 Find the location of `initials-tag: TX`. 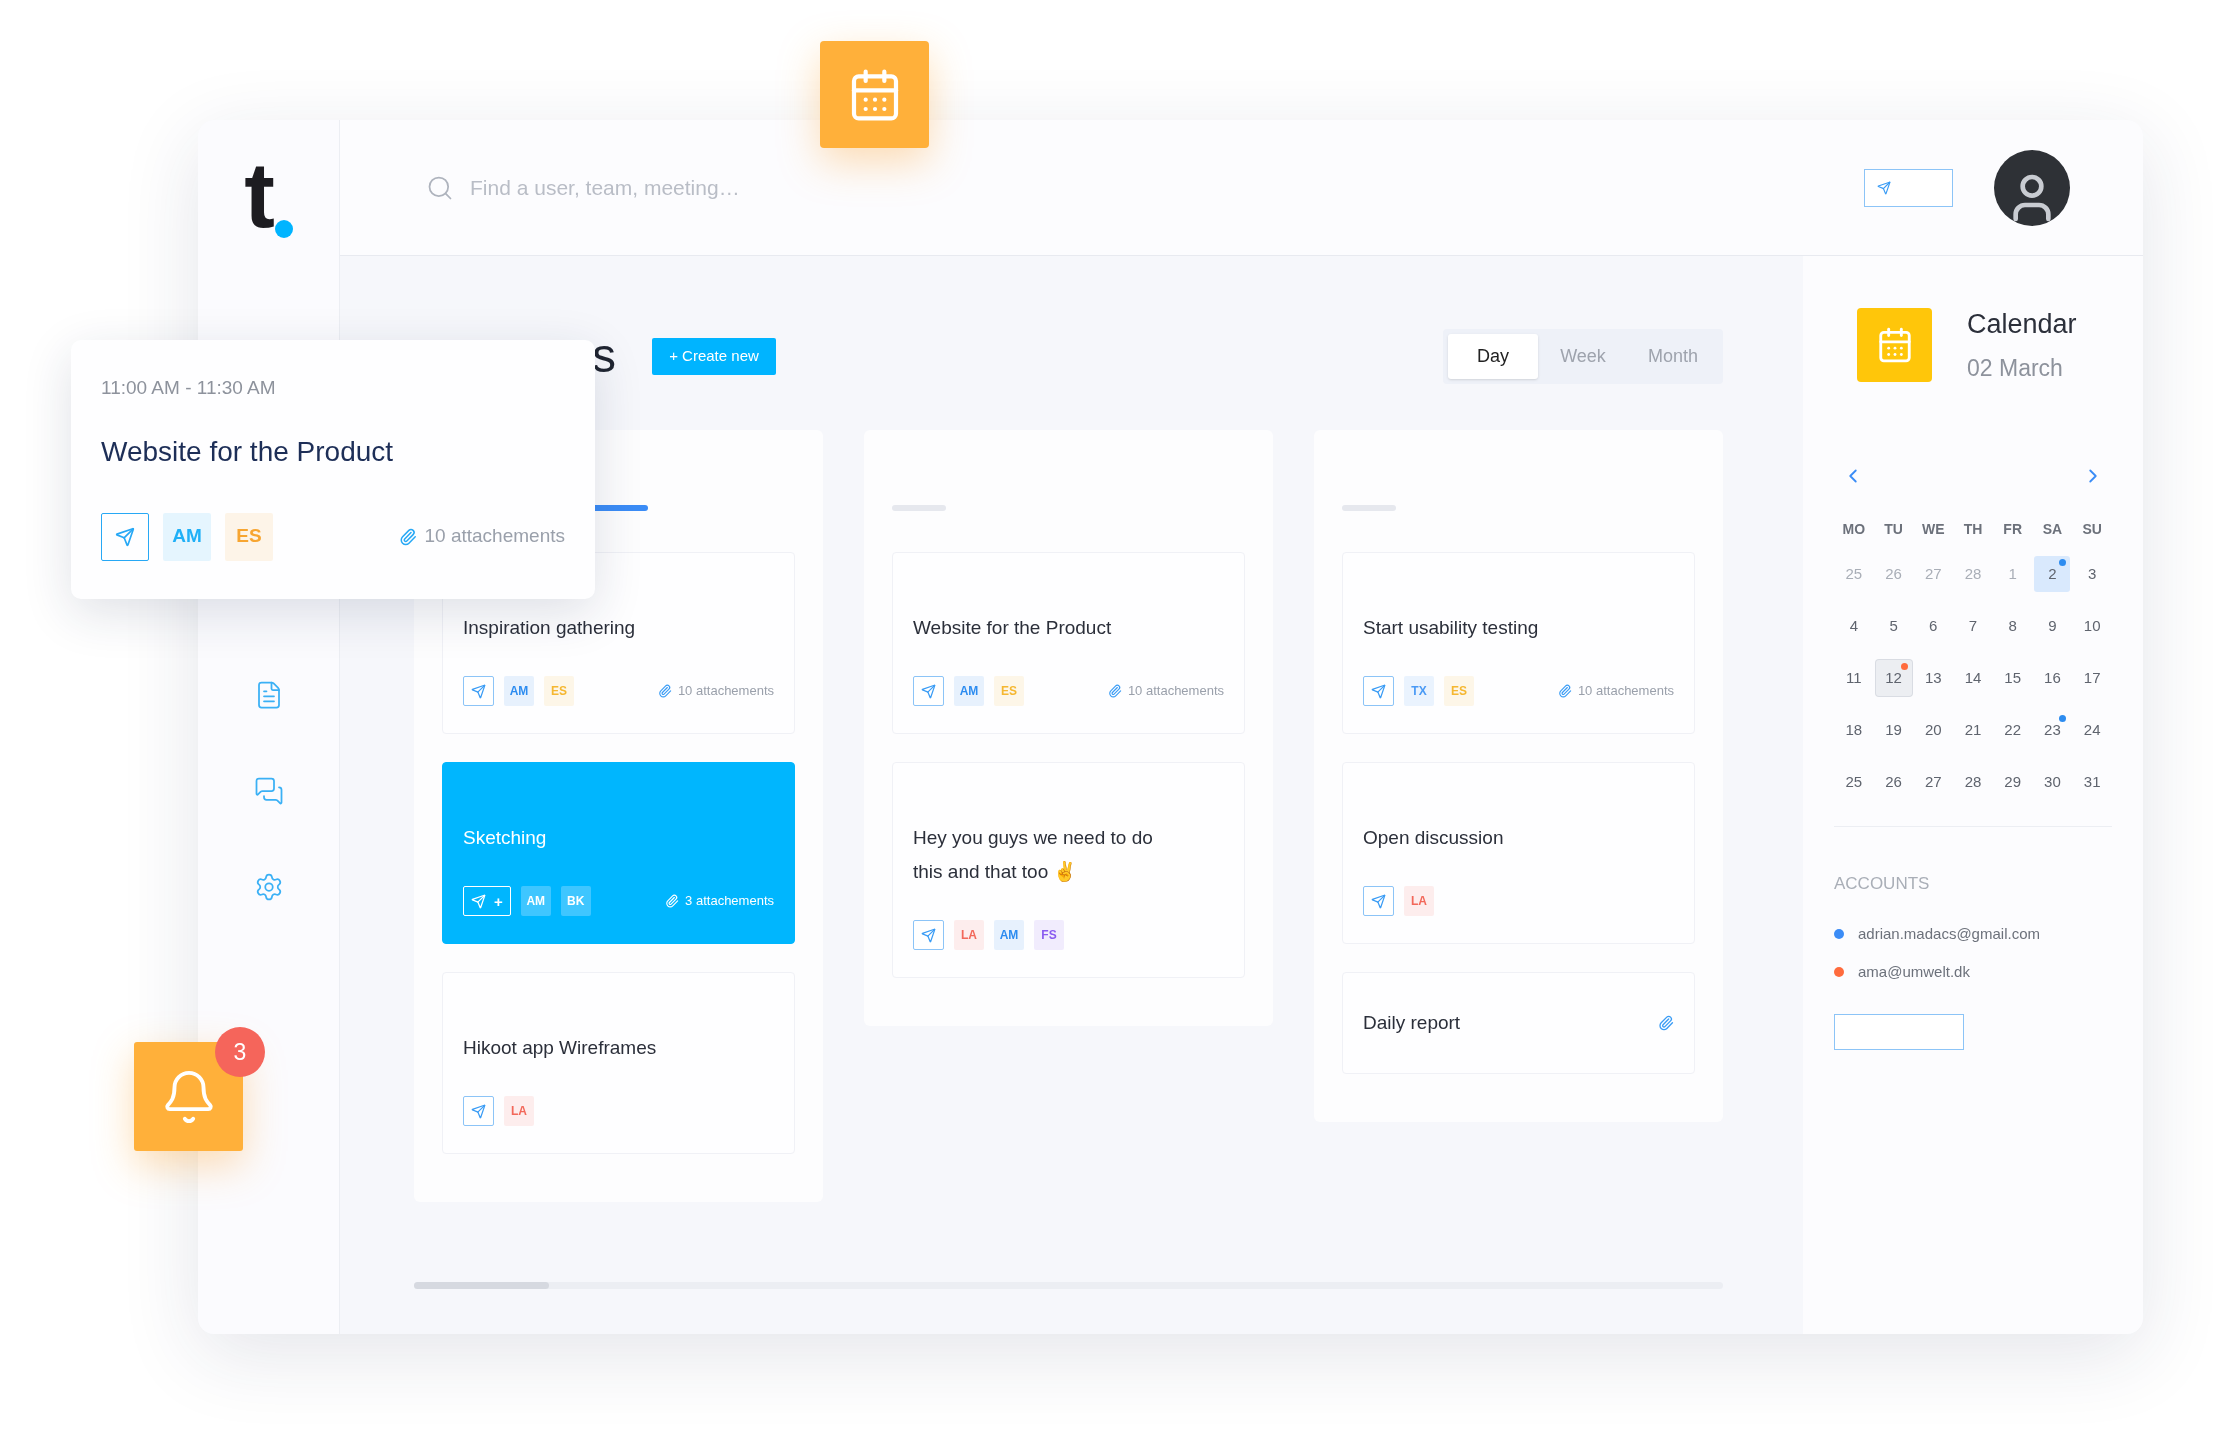

initials-tag: TX is located at coordinates (1419, 691).